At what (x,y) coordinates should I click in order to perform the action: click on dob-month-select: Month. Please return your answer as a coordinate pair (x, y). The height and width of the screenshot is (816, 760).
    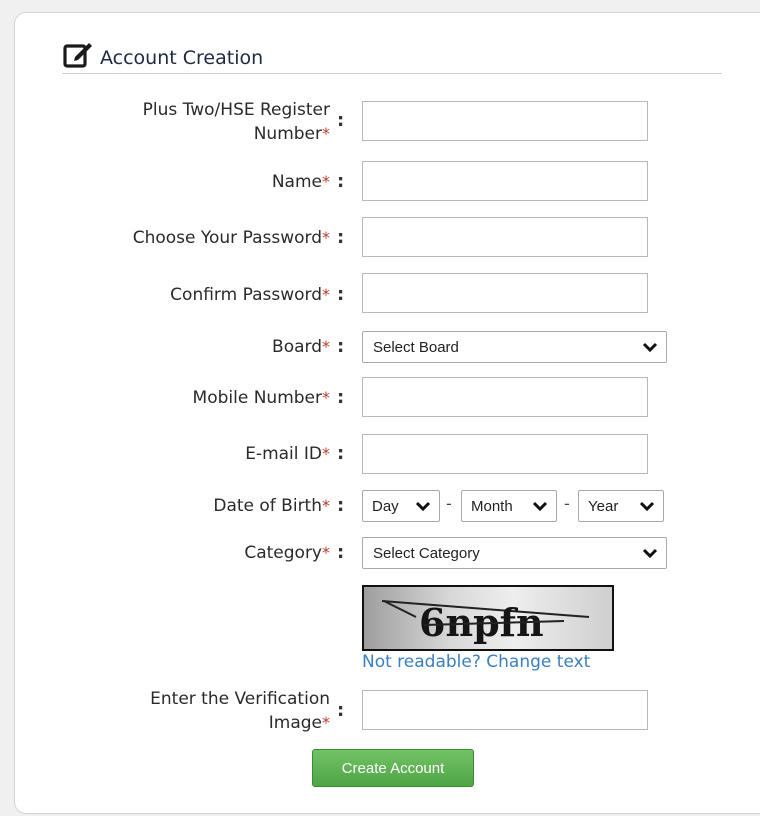
    Looking at the image, I should click on (509, 506).